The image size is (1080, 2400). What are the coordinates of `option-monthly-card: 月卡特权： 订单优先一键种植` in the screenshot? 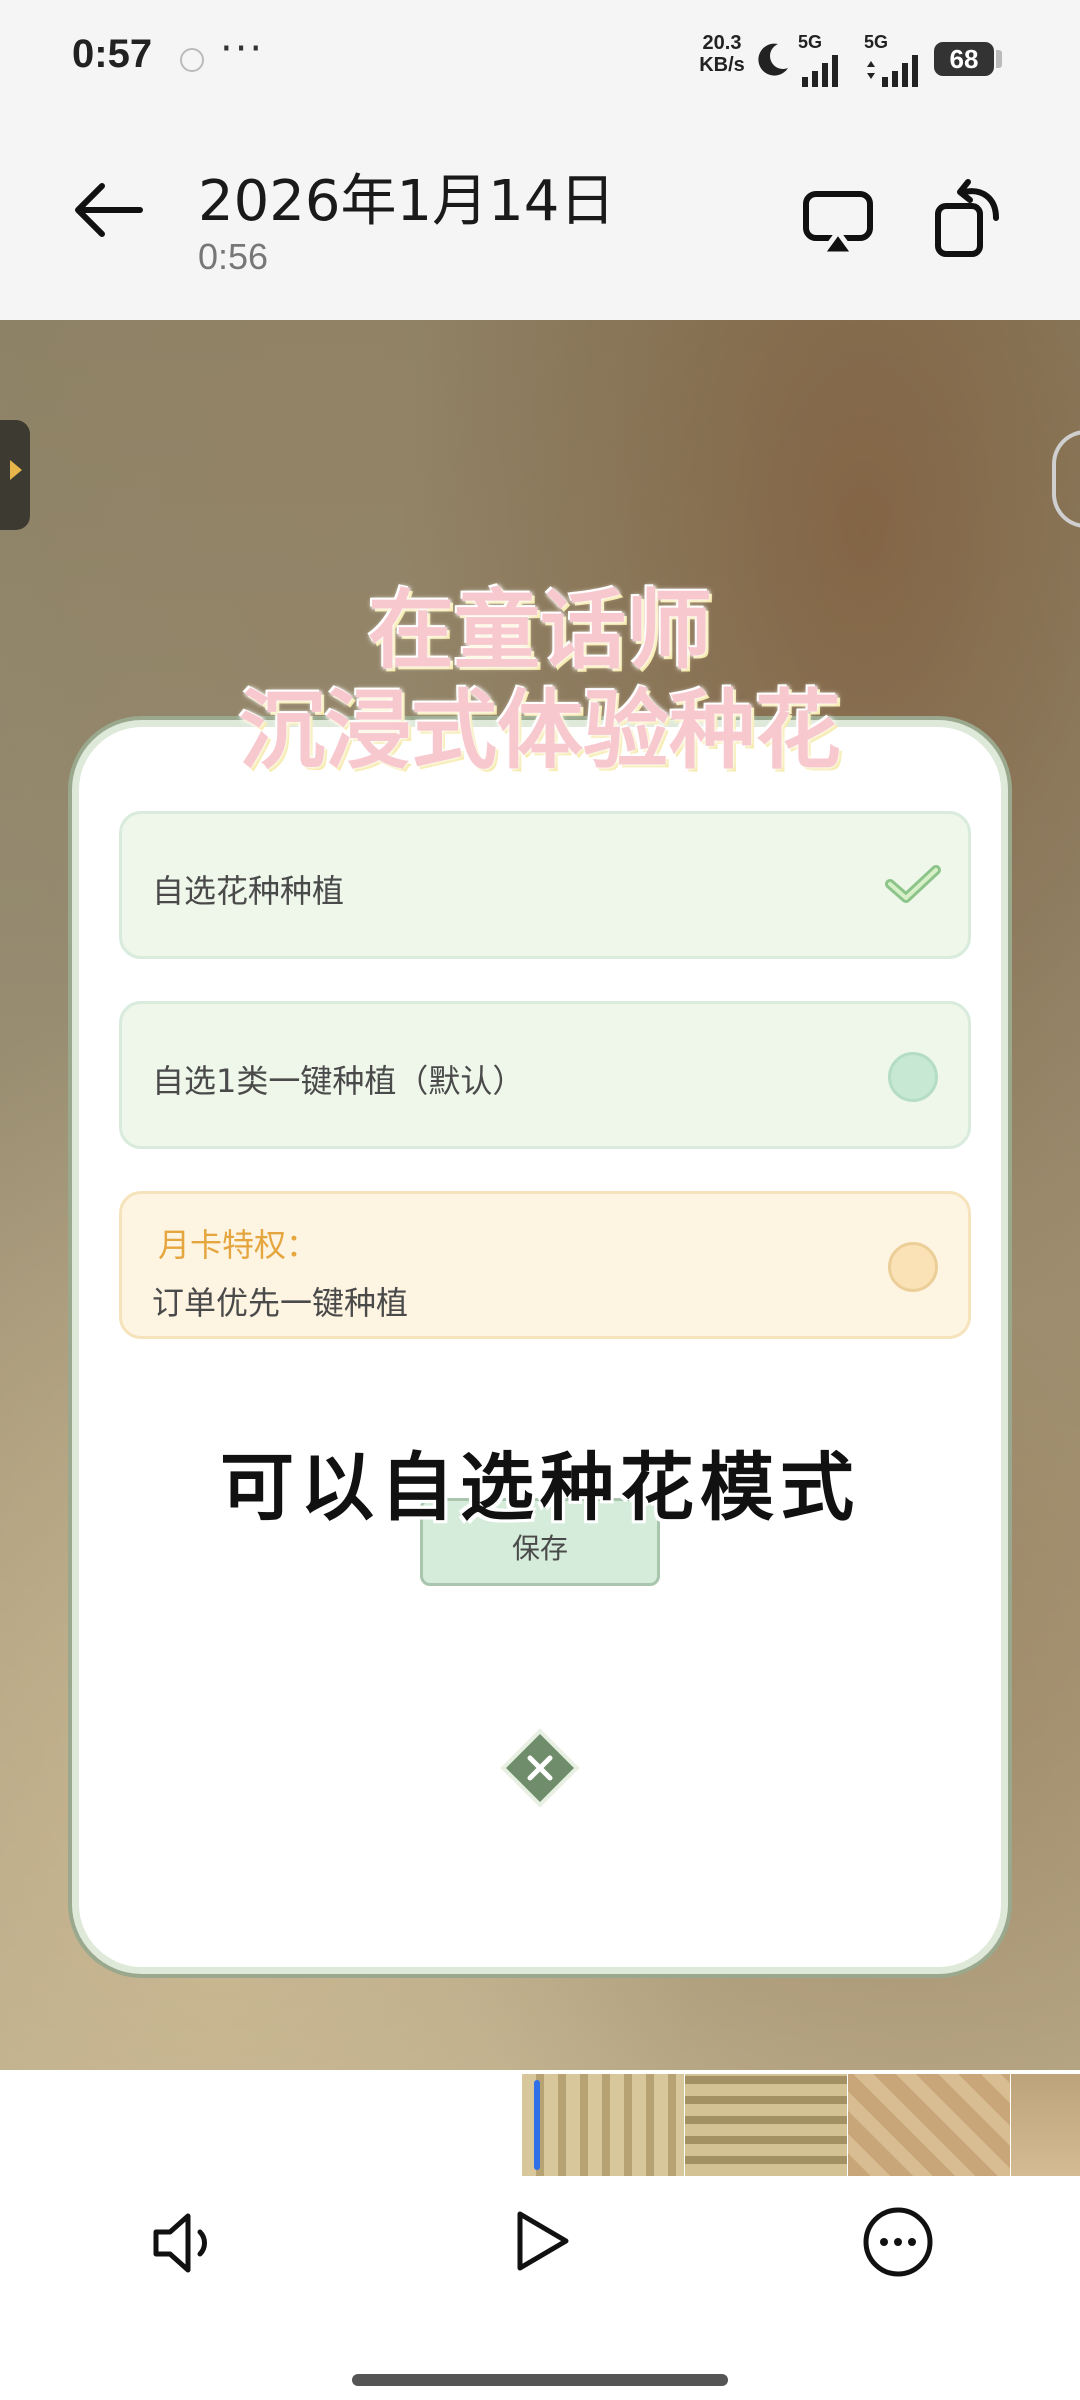 It's located at (545, 1265).